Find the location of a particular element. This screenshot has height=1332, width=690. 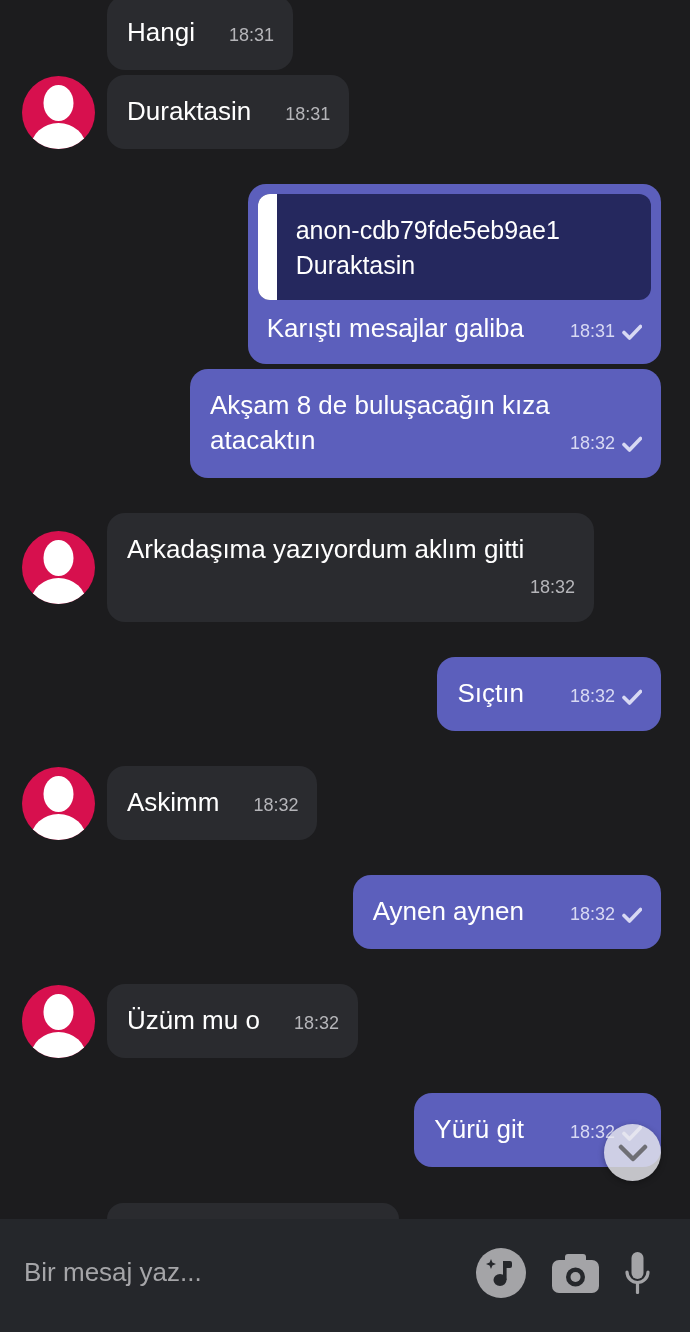

message-text: Akşam 8 de buluşacağın kıza atacaktın is located at coordinates (380, 422).